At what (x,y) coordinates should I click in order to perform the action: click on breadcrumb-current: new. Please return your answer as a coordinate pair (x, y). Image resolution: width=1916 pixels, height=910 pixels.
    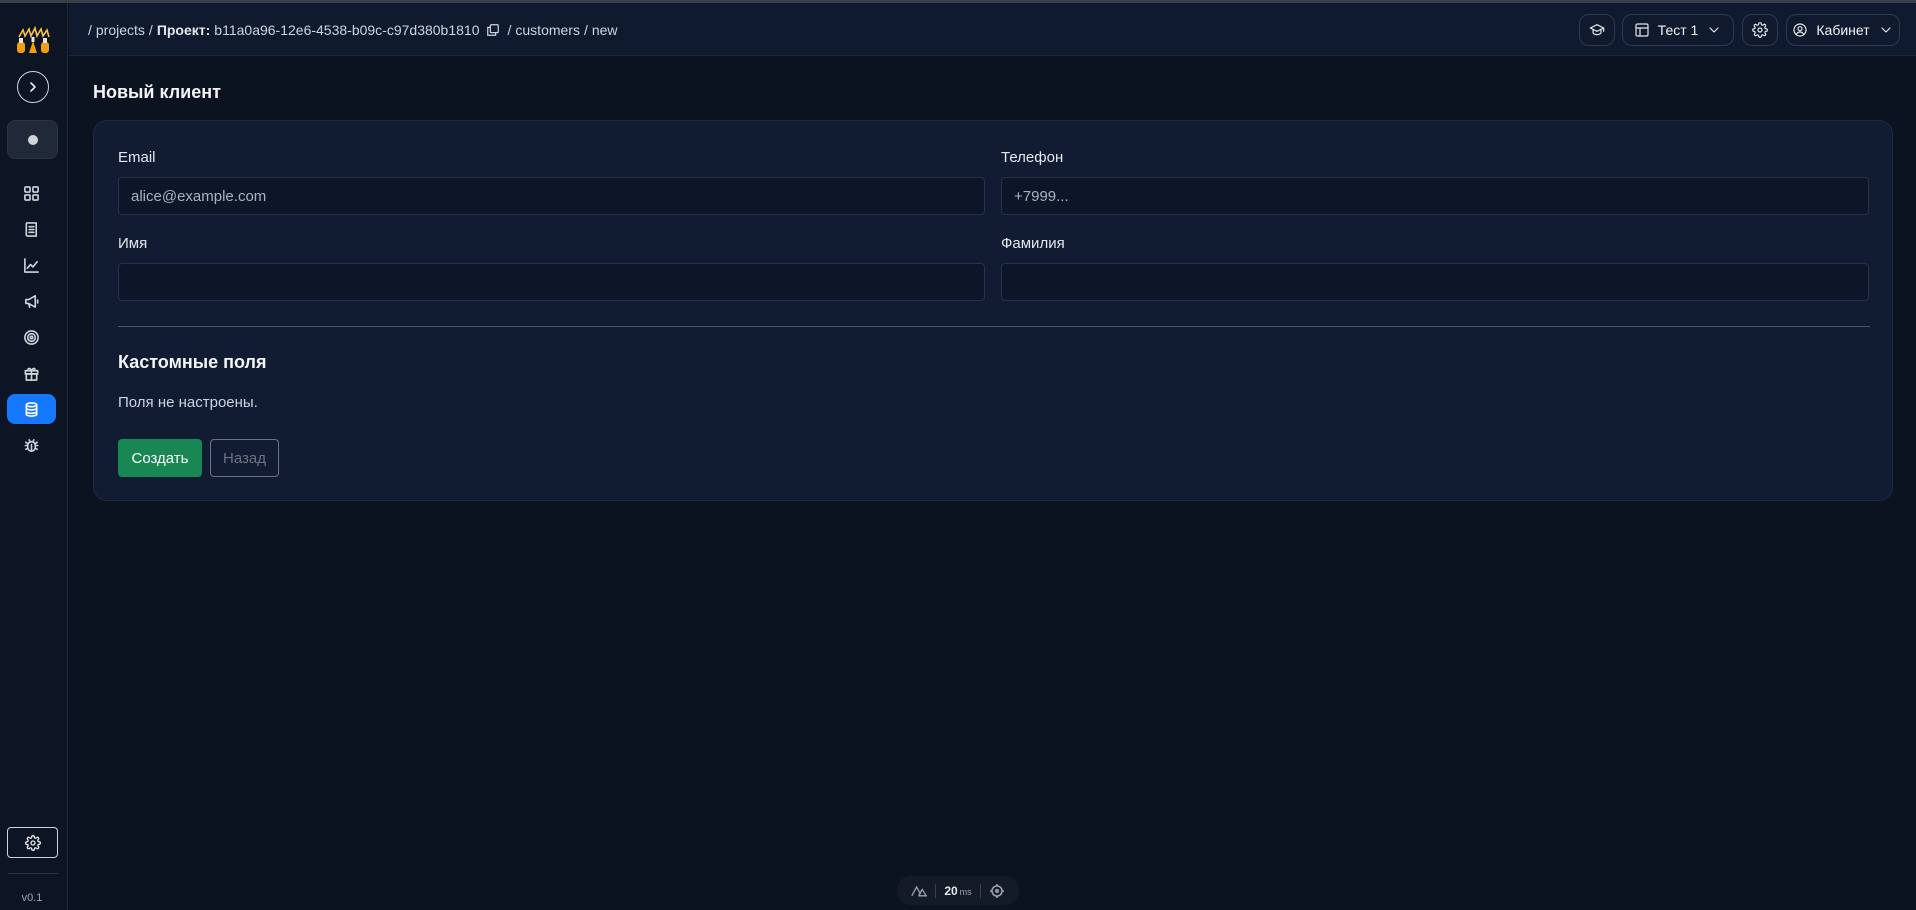
    Looking at the image, I should click on (604, 30).